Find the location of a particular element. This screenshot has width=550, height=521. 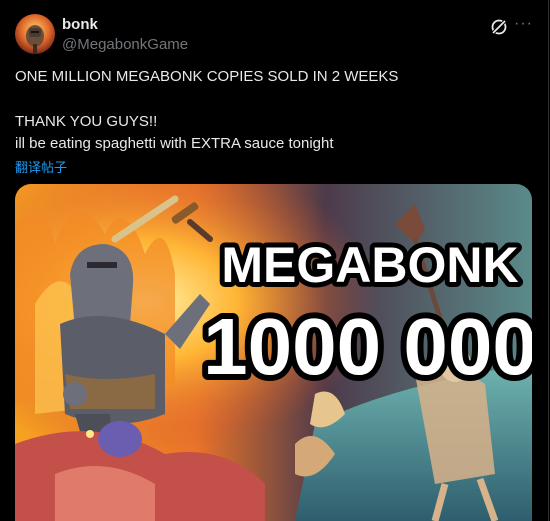

author-handle: @MegabonkGame is located at coordinates (125, 44).